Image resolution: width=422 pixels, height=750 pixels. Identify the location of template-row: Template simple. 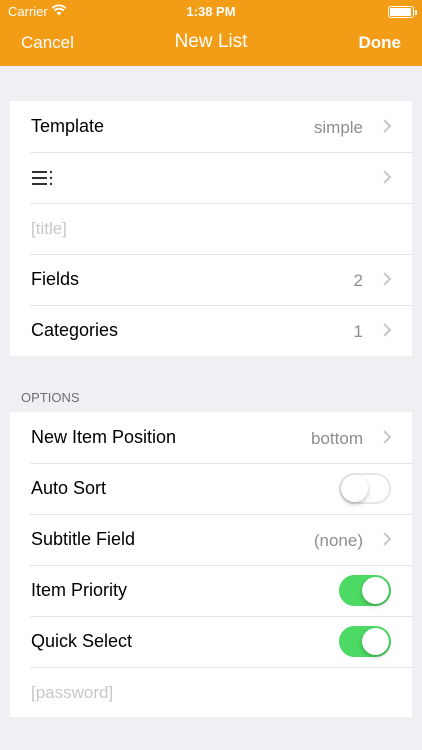
(211, 126).